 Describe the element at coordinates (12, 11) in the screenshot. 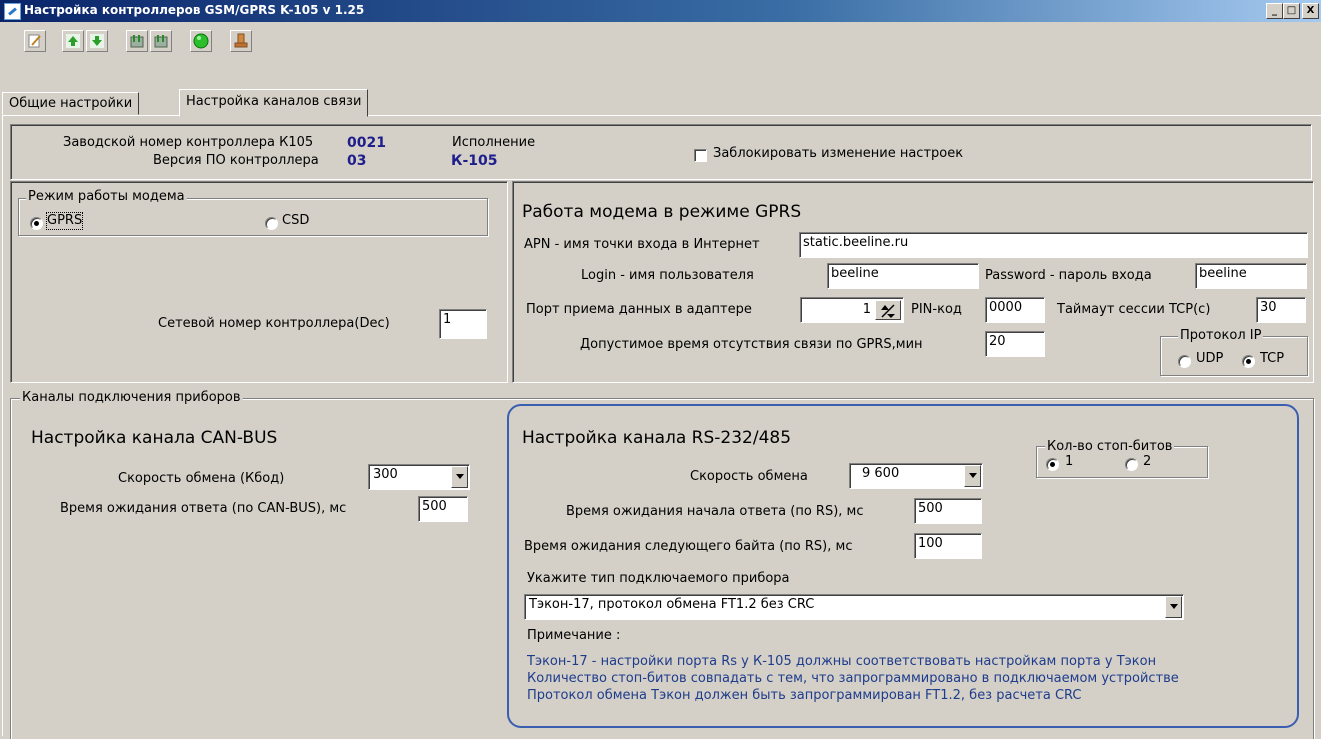

I see `app-icon` at that location.